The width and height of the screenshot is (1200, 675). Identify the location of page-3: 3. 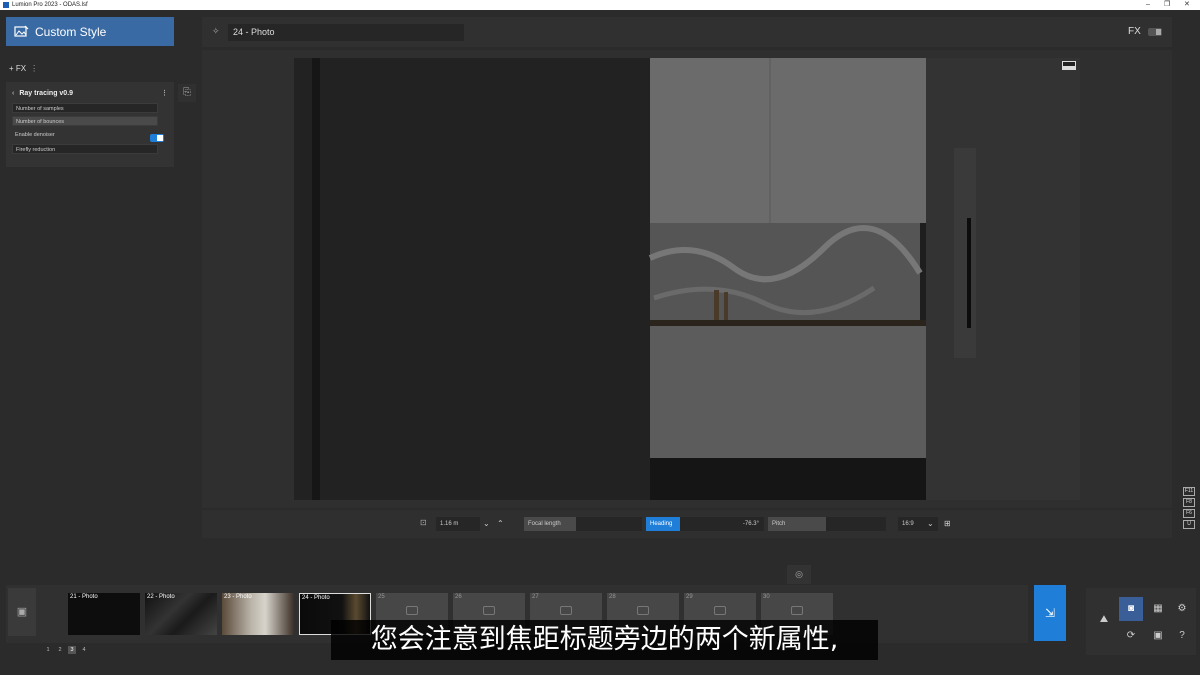
(72, 650).